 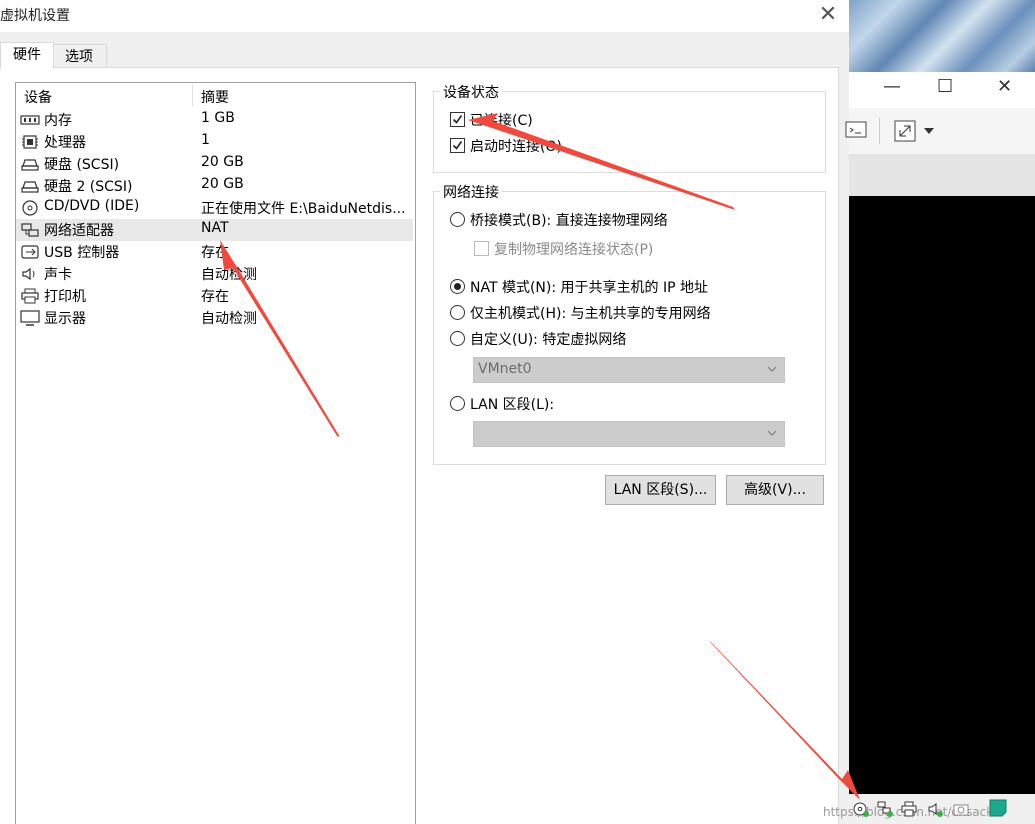 I want to click on custom-radio, so click(x=457, y=338).